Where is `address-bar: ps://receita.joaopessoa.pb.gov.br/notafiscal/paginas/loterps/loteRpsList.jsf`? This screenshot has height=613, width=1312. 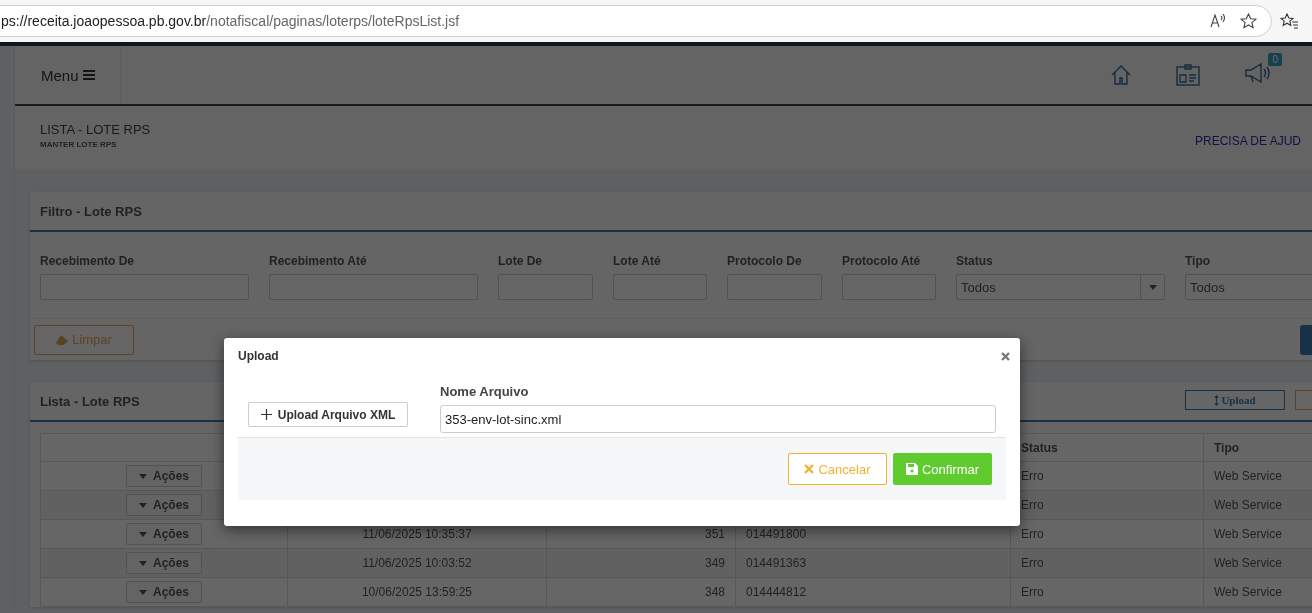
address-bar: ps://receita.joaopessoa.pb.gov.br/notafiscal/paginas/loterps/loteRpsList.jsf is located at coordinates (636, 21).